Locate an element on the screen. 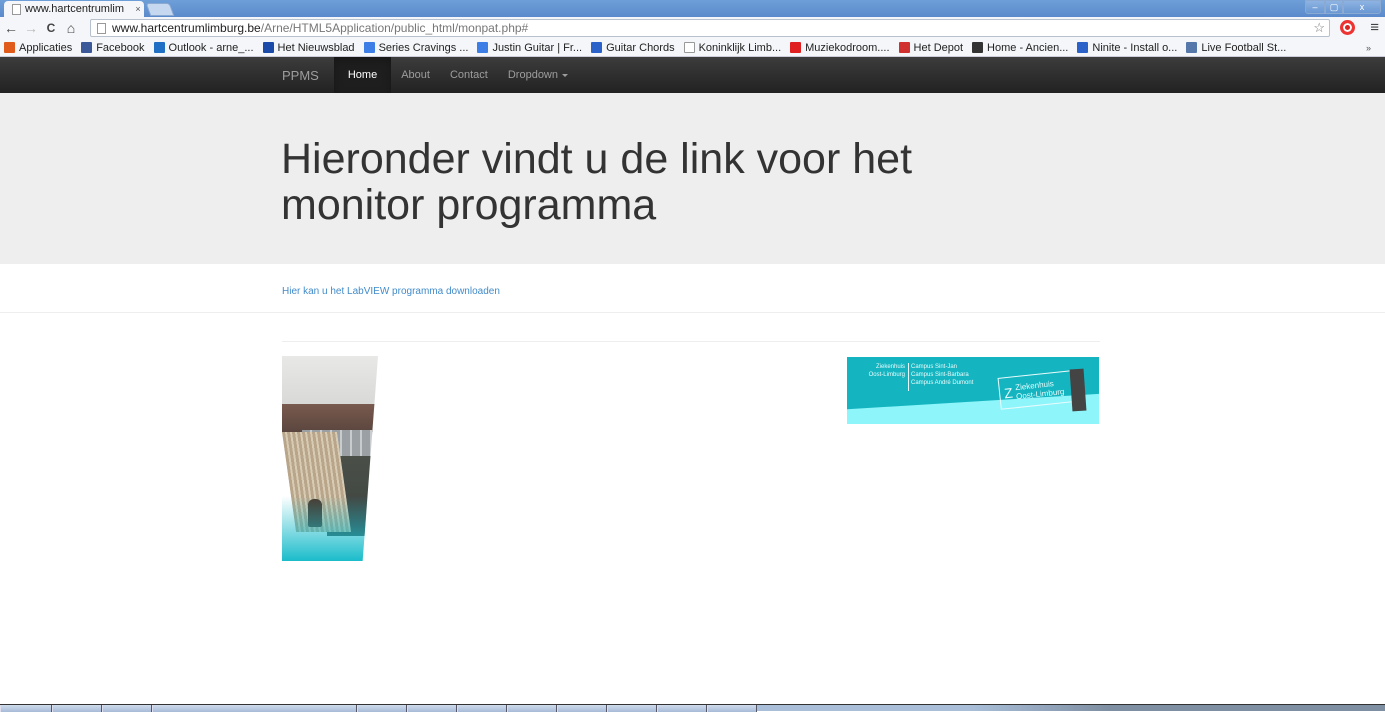 The height and width of the screenshot is (712, 1385). bookmark-item: Guitar Chords is located at coordinates (633, 47).